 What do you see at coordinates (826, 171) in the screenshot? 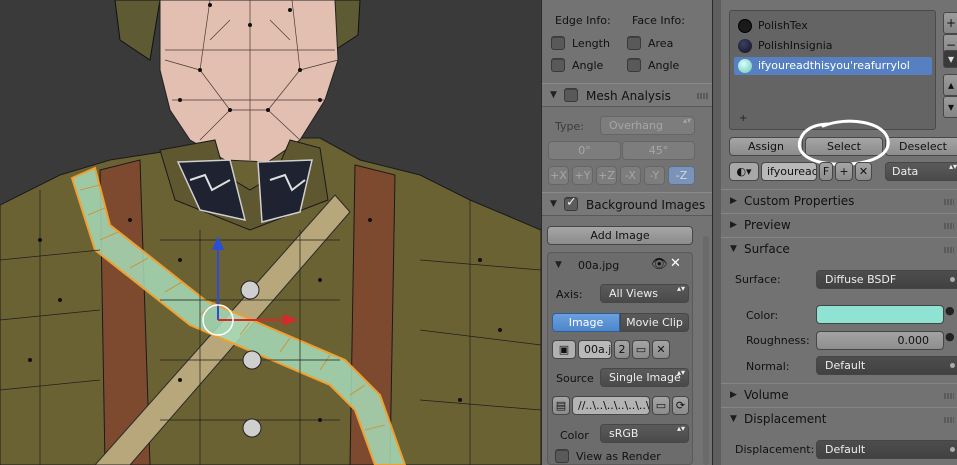
I see `fake-user-button: F` at bounding box center [826, 171].